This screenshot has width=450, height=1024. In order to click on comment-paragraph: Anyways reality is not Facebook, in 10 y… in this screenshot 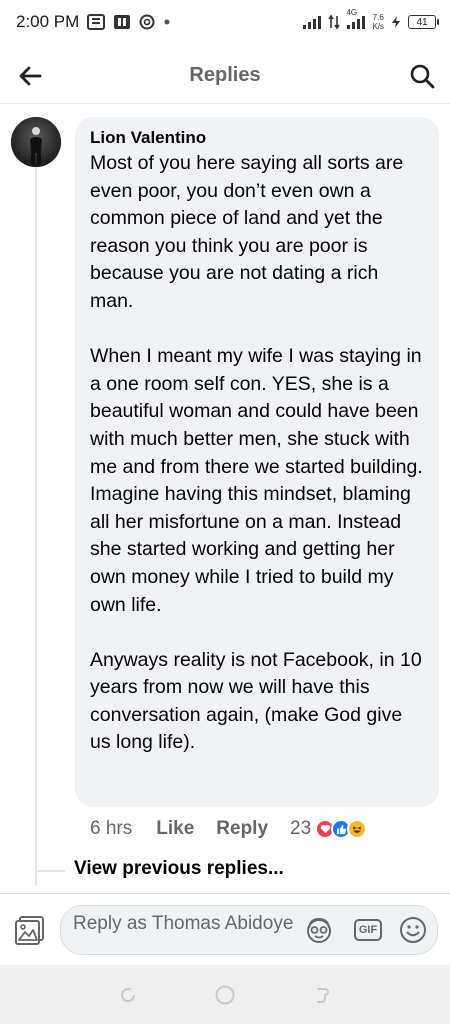, I will do `click(256, 701)`.